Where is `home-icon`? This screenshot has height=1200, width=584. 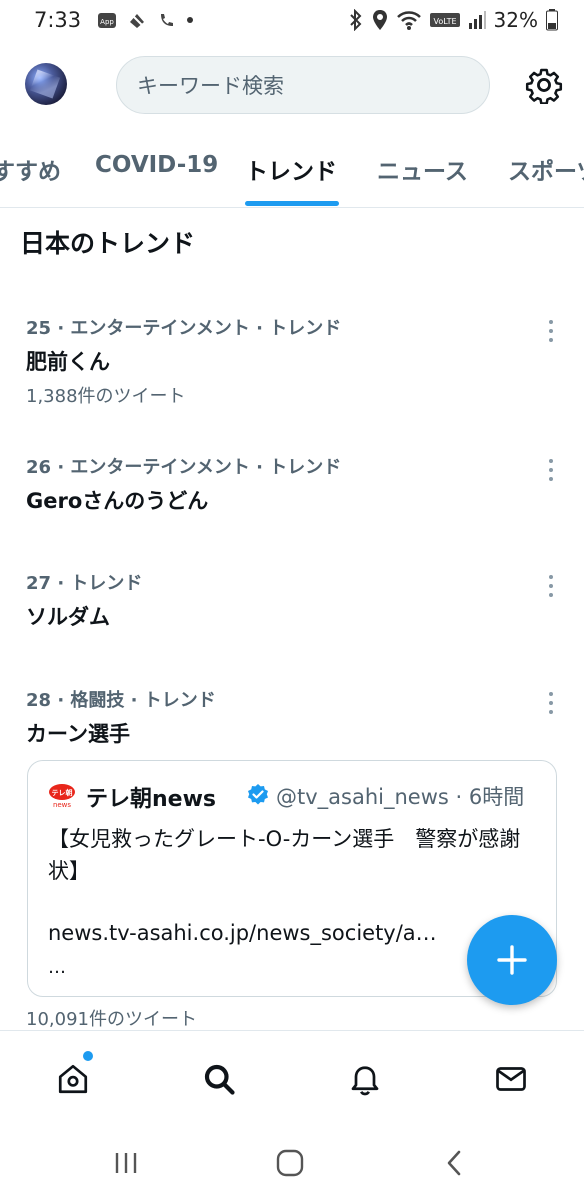 home-icon is located at coordinates (73, 1079).